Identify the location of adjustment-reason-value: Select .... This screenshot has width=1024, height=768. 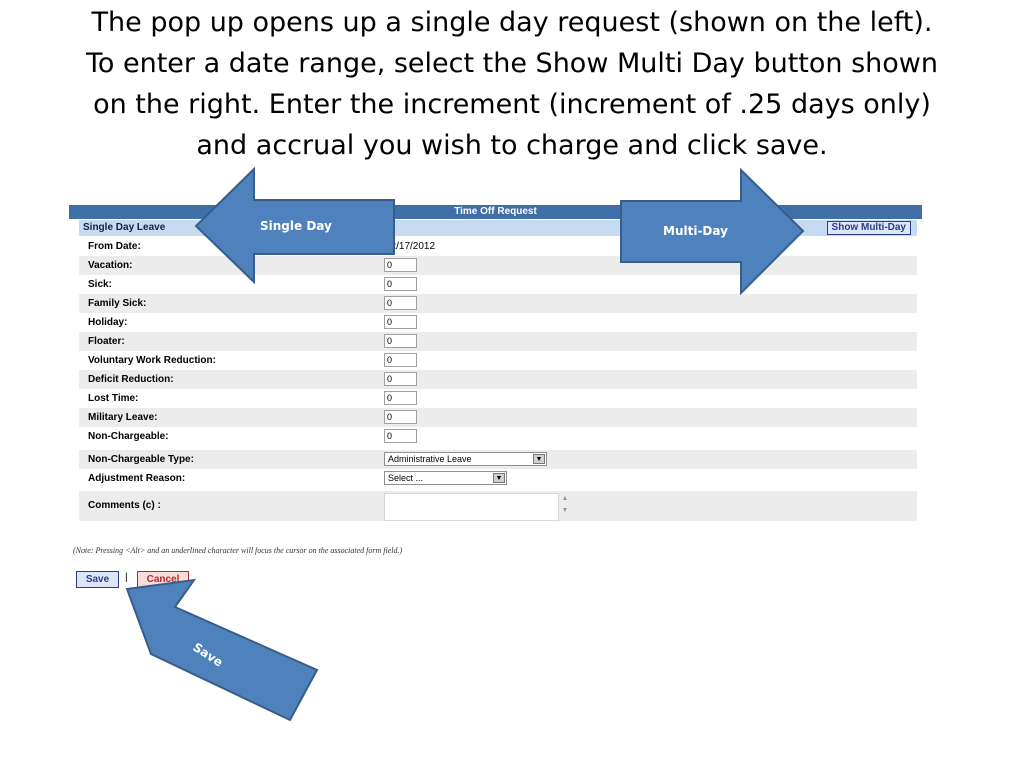
(406, 478).